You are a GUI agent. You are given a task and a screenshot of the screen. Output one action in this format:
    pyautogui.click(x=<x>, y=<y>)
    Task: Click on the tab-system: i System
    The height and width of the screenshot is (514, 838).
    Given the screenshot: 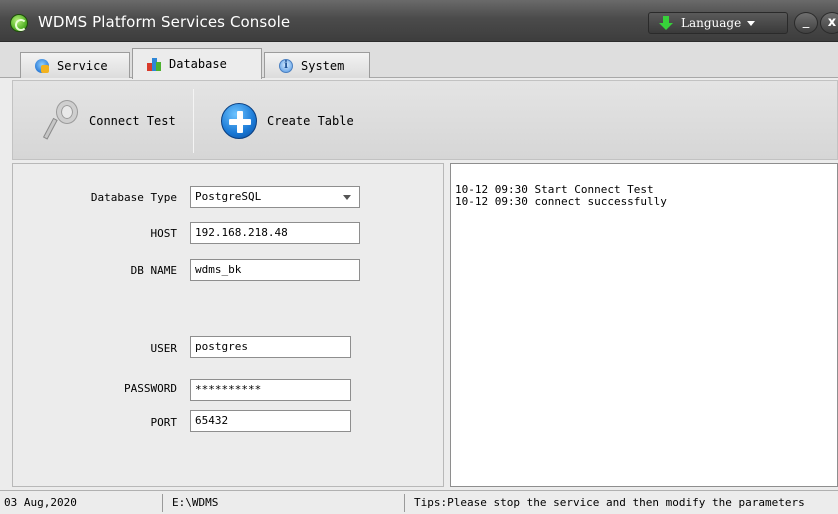 What is the action you would take?
    pyautogui.click(x=317, y=65)
    